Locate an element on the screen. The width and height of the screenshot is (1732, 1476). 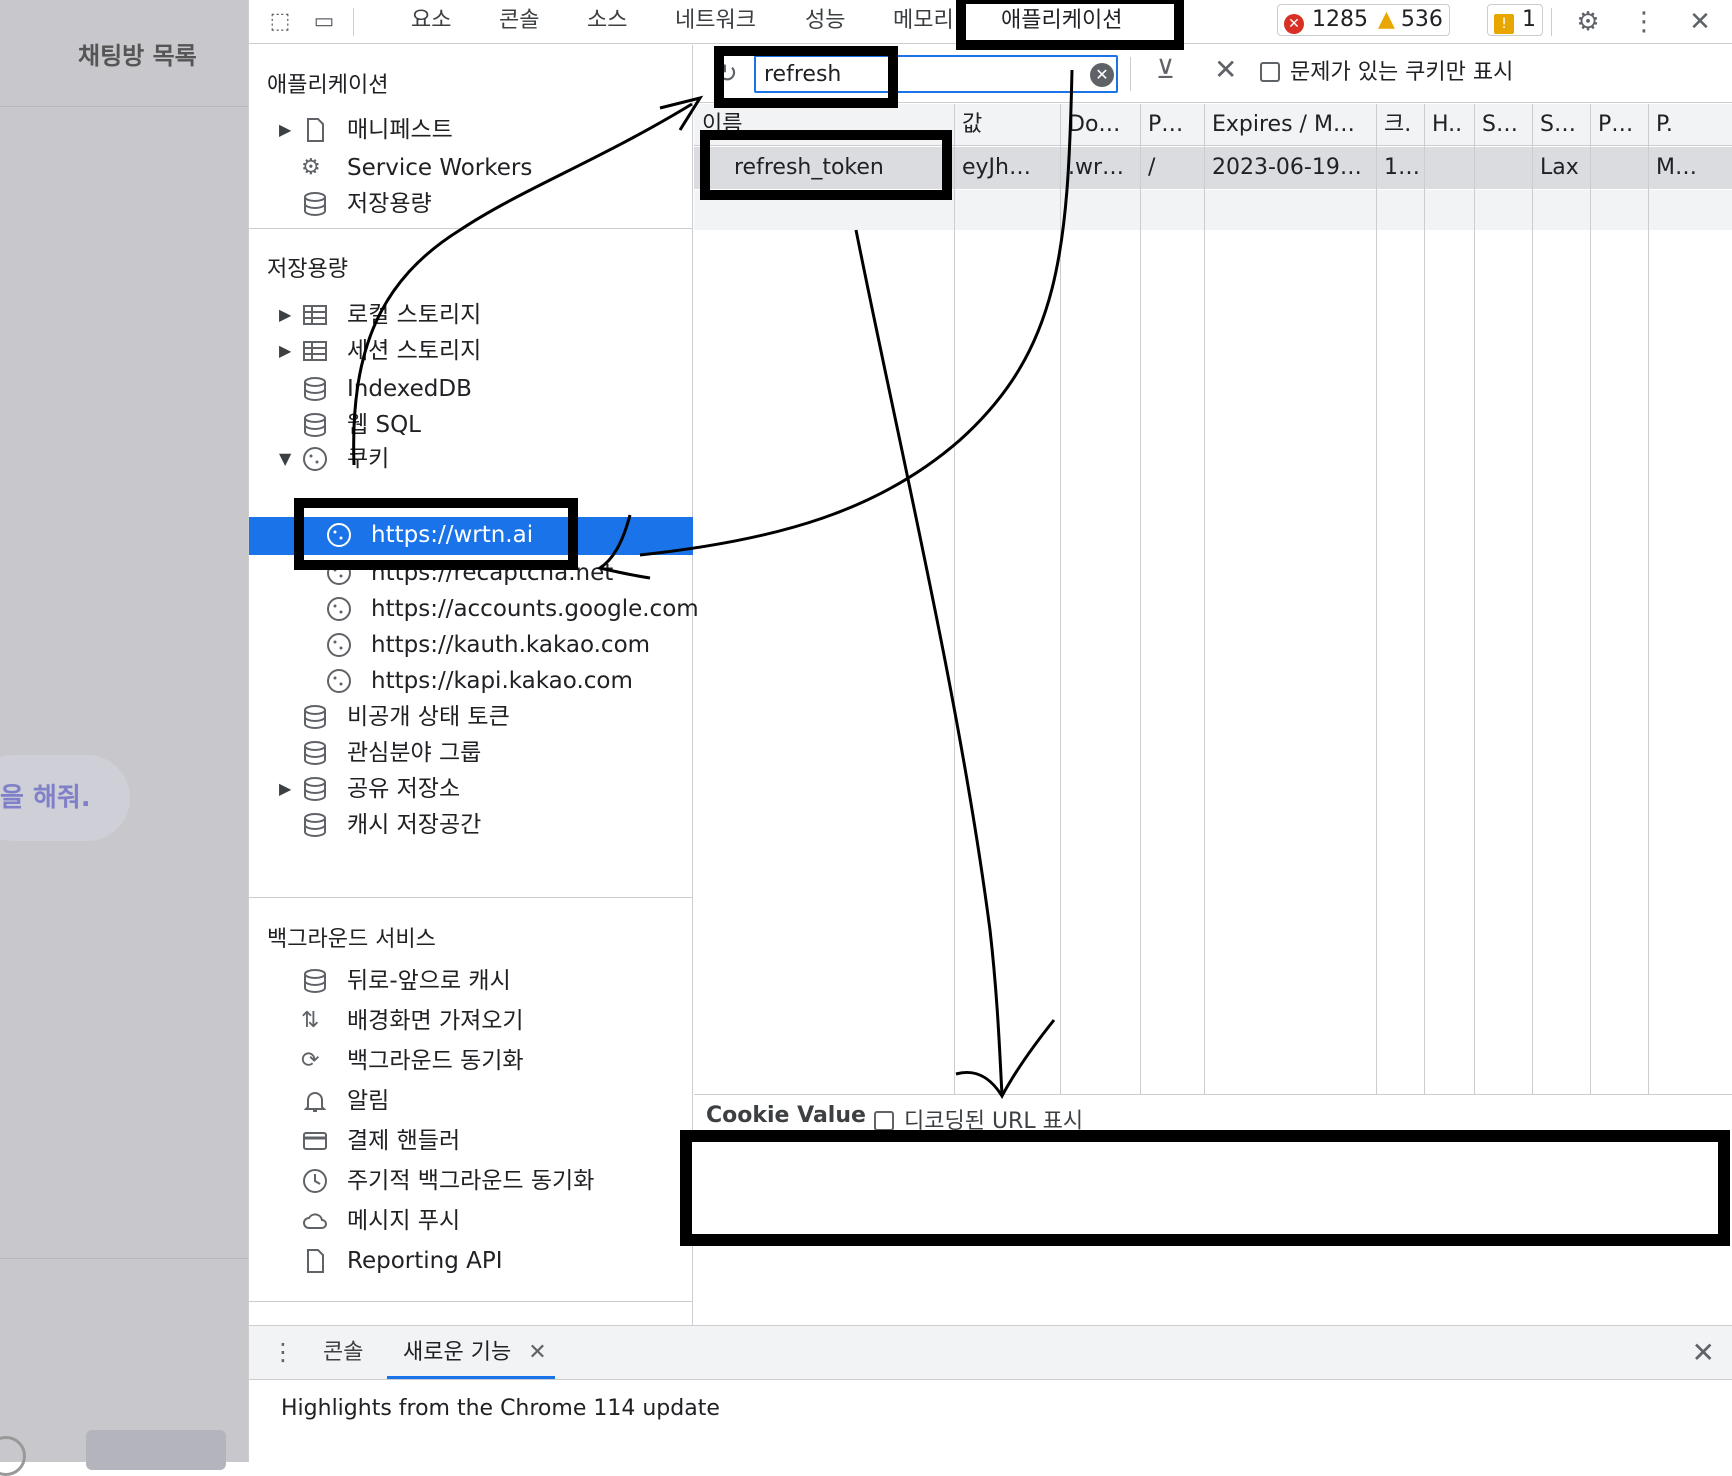
collapse-arrow-icon: ▼ is located at coordinates (285, 459).